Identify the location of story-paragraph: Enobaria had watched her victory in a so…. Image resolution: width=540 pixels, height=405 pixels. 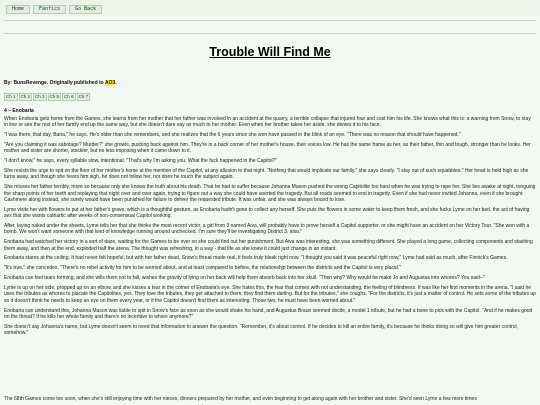
(268, 245).